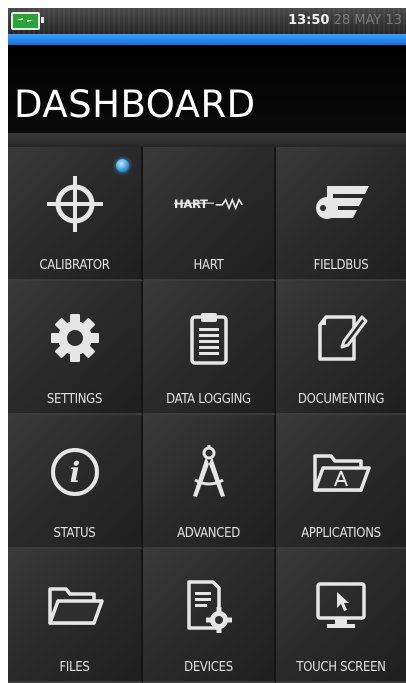  What do you see at coordinates (209, 606) in the screenshot?
I see `device-gear-icon` at bounding box center [209, 606].